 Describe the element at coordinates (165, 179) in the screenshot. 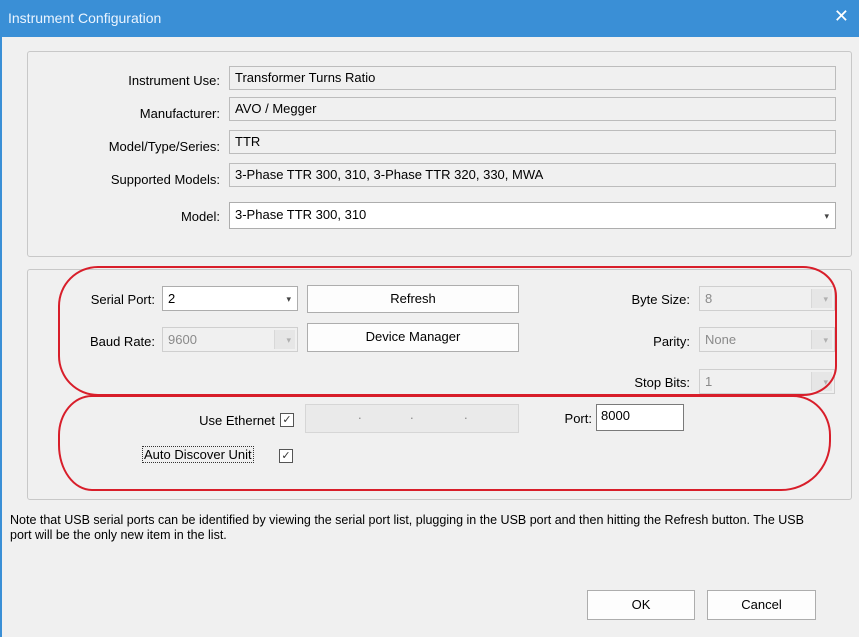

I see `supported-models-label: Supported Models:` at that location.